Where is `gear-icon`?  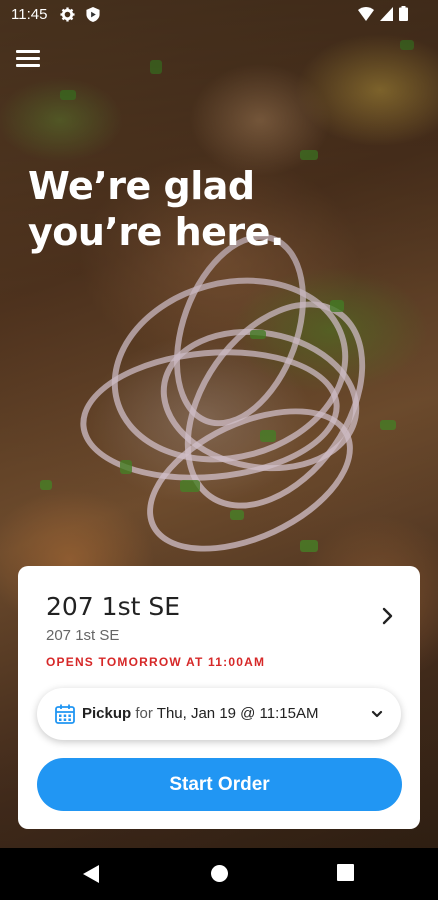 gear-icon is located at coordinates (67, 14).